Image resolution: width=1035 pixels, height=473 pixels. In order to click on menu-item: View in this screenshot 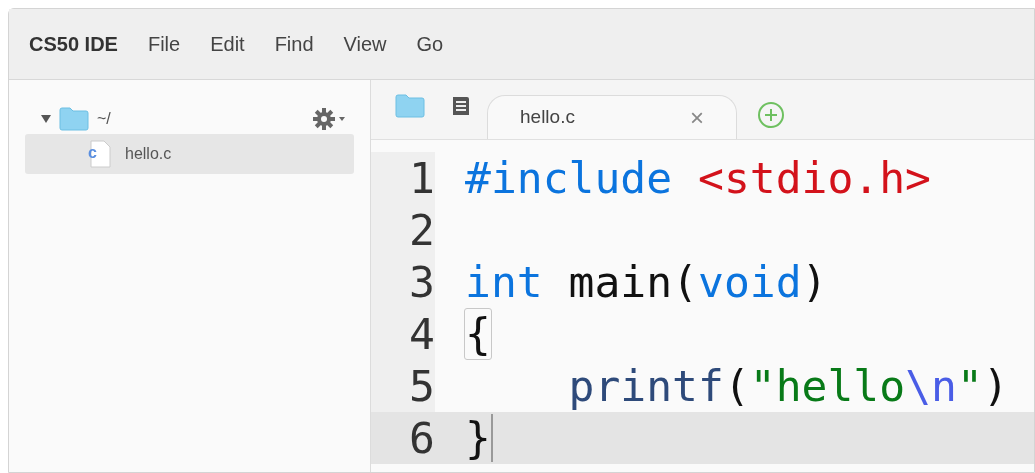, I will do `click(365, 44)`.